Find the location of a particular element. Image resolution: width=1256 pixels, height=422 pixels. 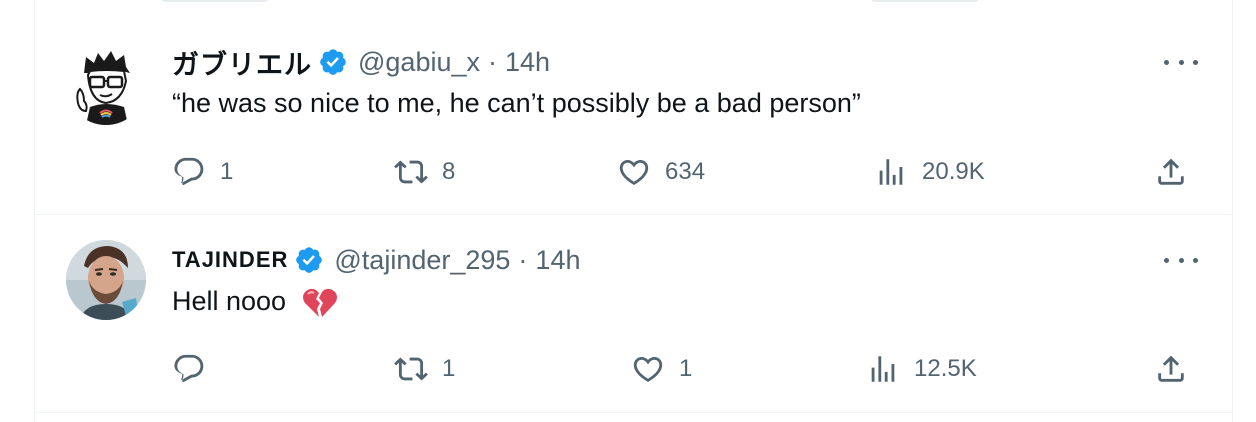

reply-count: 1 is located at coordinates (227, 171).